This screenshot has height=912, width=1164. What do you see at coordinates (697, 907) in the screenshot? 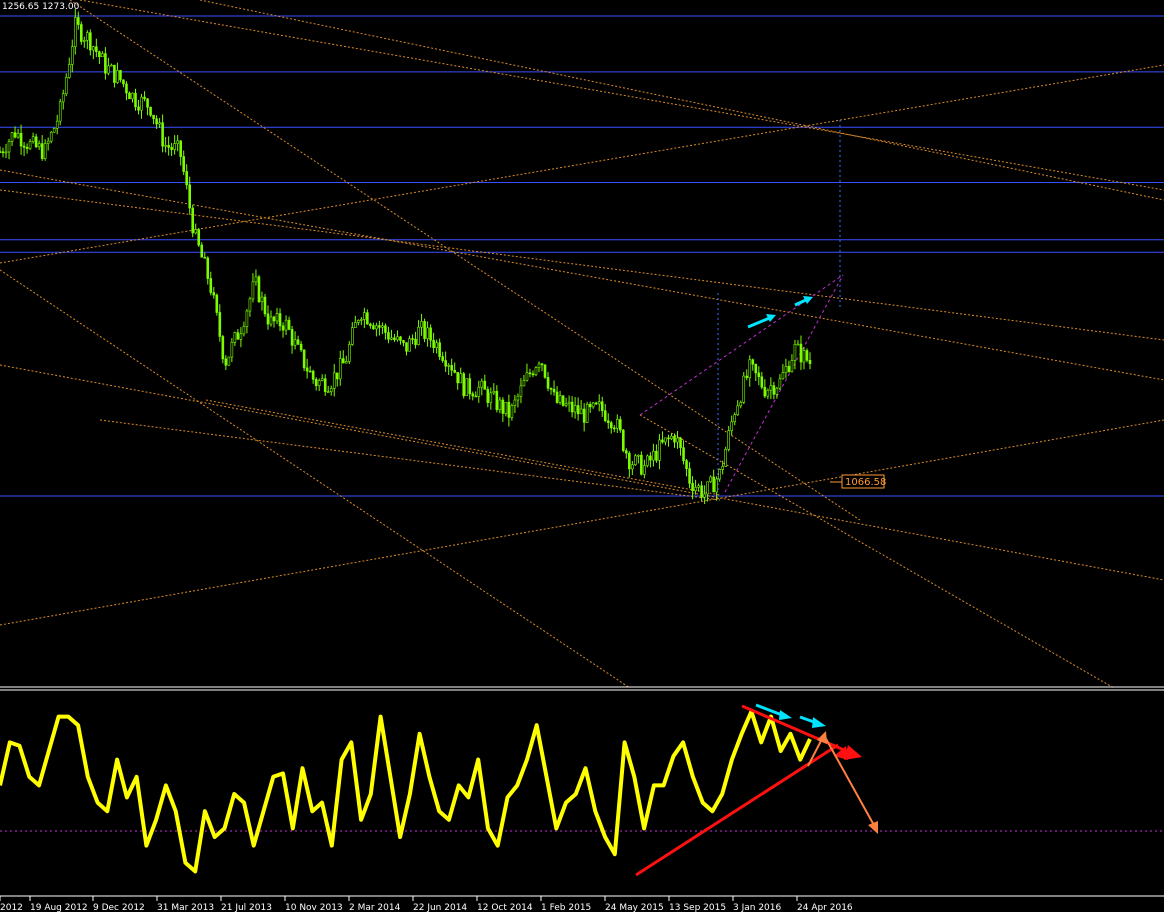
I see `x-tick-label: 13 Sep 2015` at bounding box center [697, 907].